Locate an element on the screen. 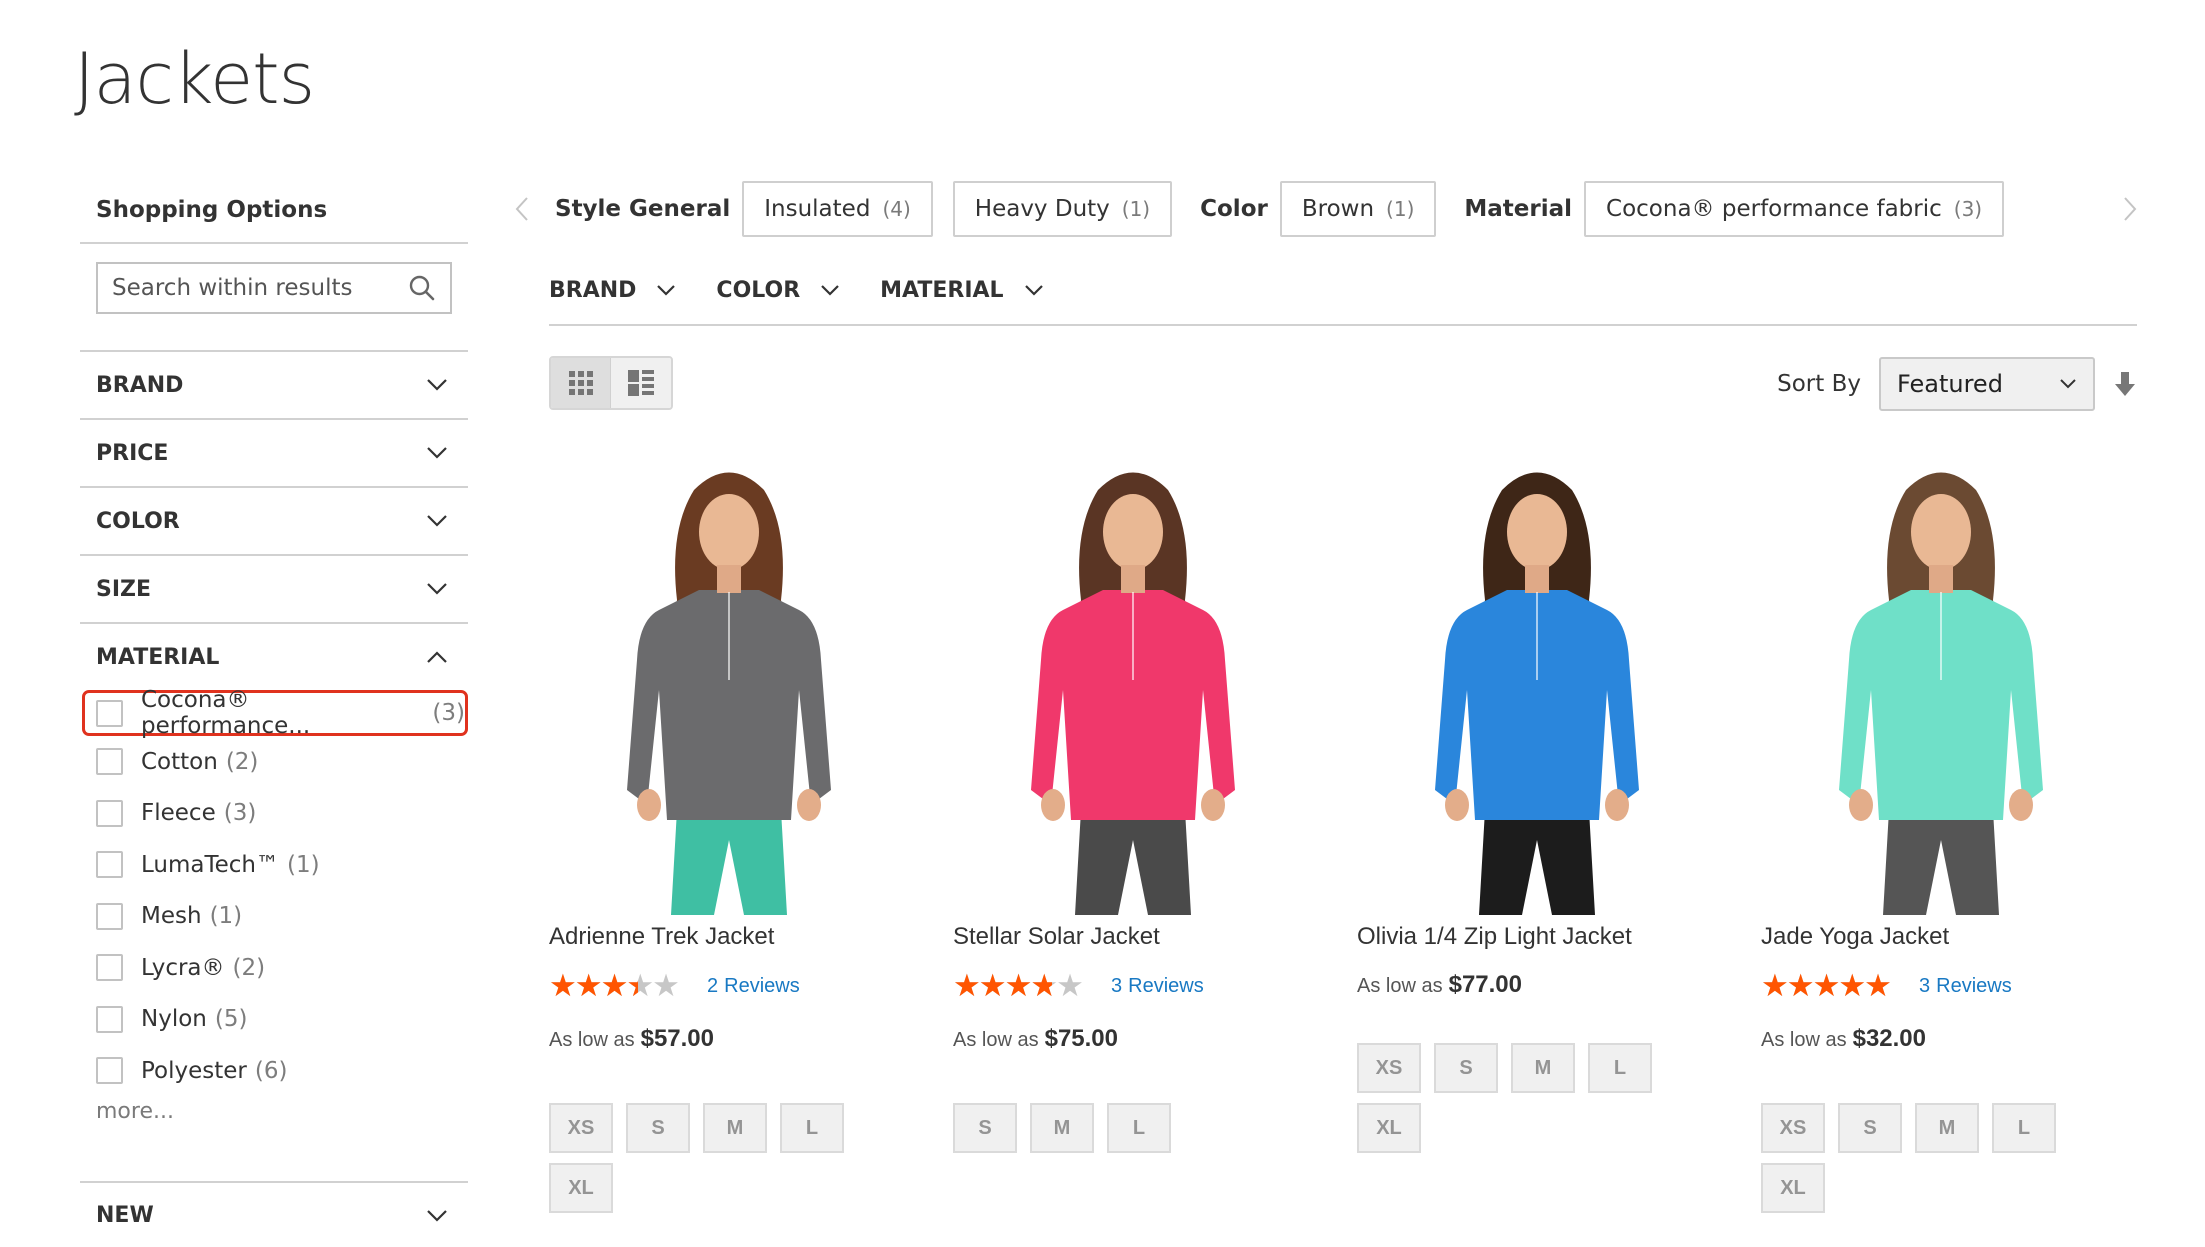 The image size is (2205, 1247). product-rating: ★★★★★ ★★★★★ 3Reviews is located at coordinates (1941, 986).